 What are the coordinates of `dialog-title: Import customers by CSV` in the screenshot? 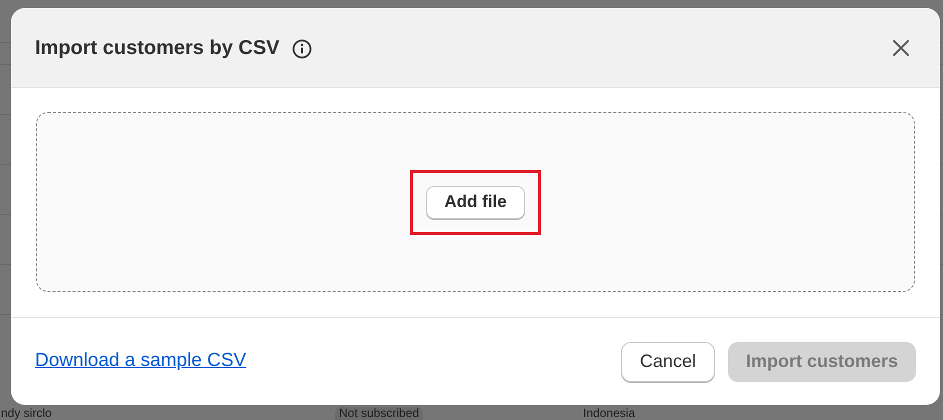 It's located at (157, 48).